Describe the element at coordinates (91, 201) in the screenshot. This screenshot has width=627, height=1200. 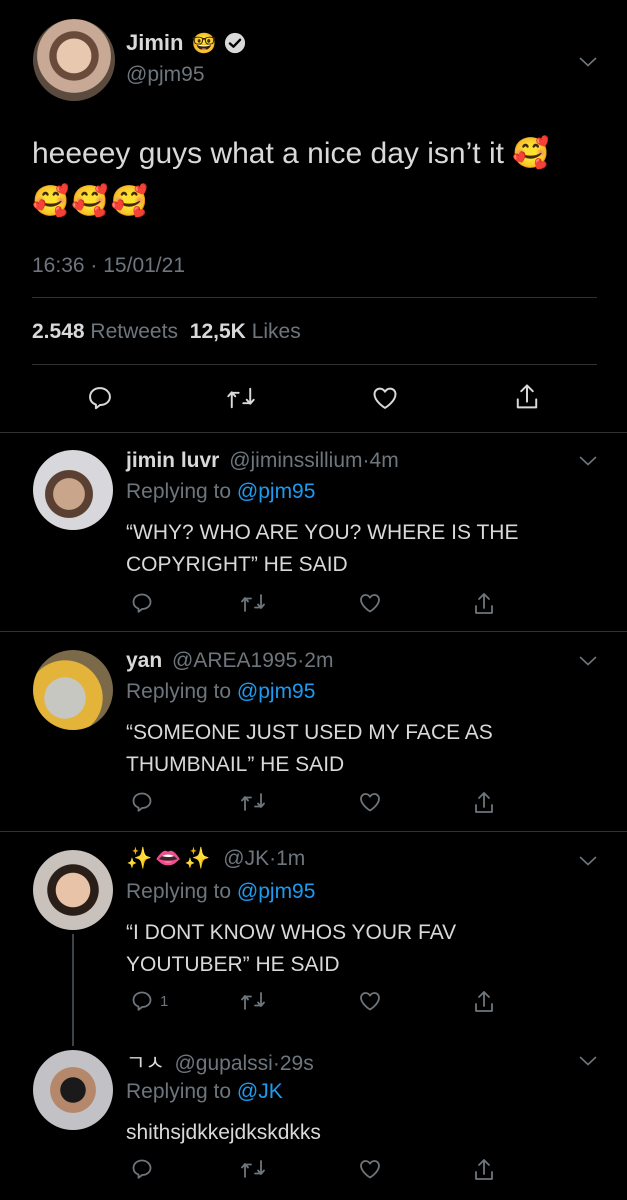
I see `tweet-text-line: 🥰🥰🥰` at that location.